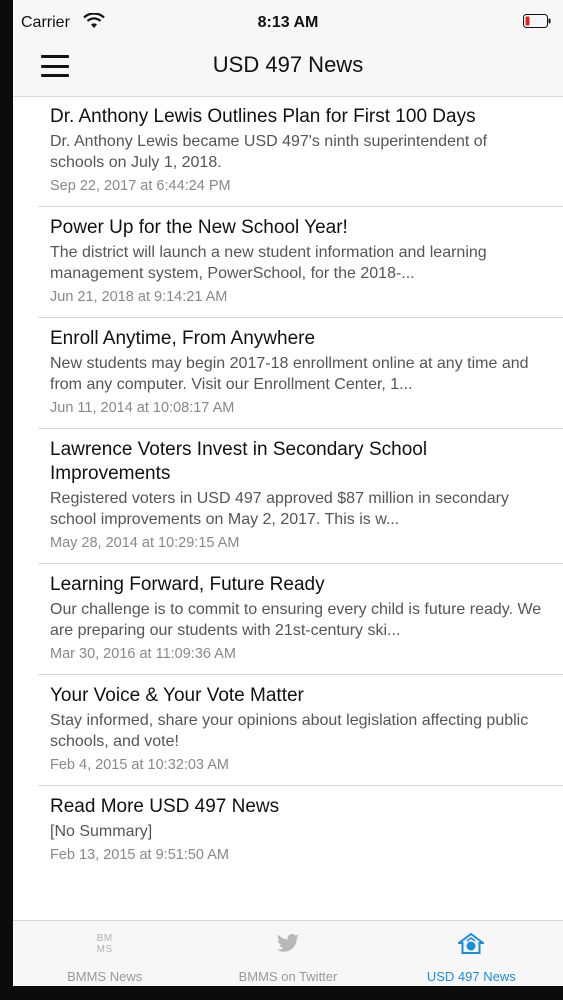 The image size is (563, 1000). What do you see at coordinates (145, 543) in the screenshot?
I see `news-date: May 28, 2014 at 10:29:15 AM` at bounding box center [145, 543].